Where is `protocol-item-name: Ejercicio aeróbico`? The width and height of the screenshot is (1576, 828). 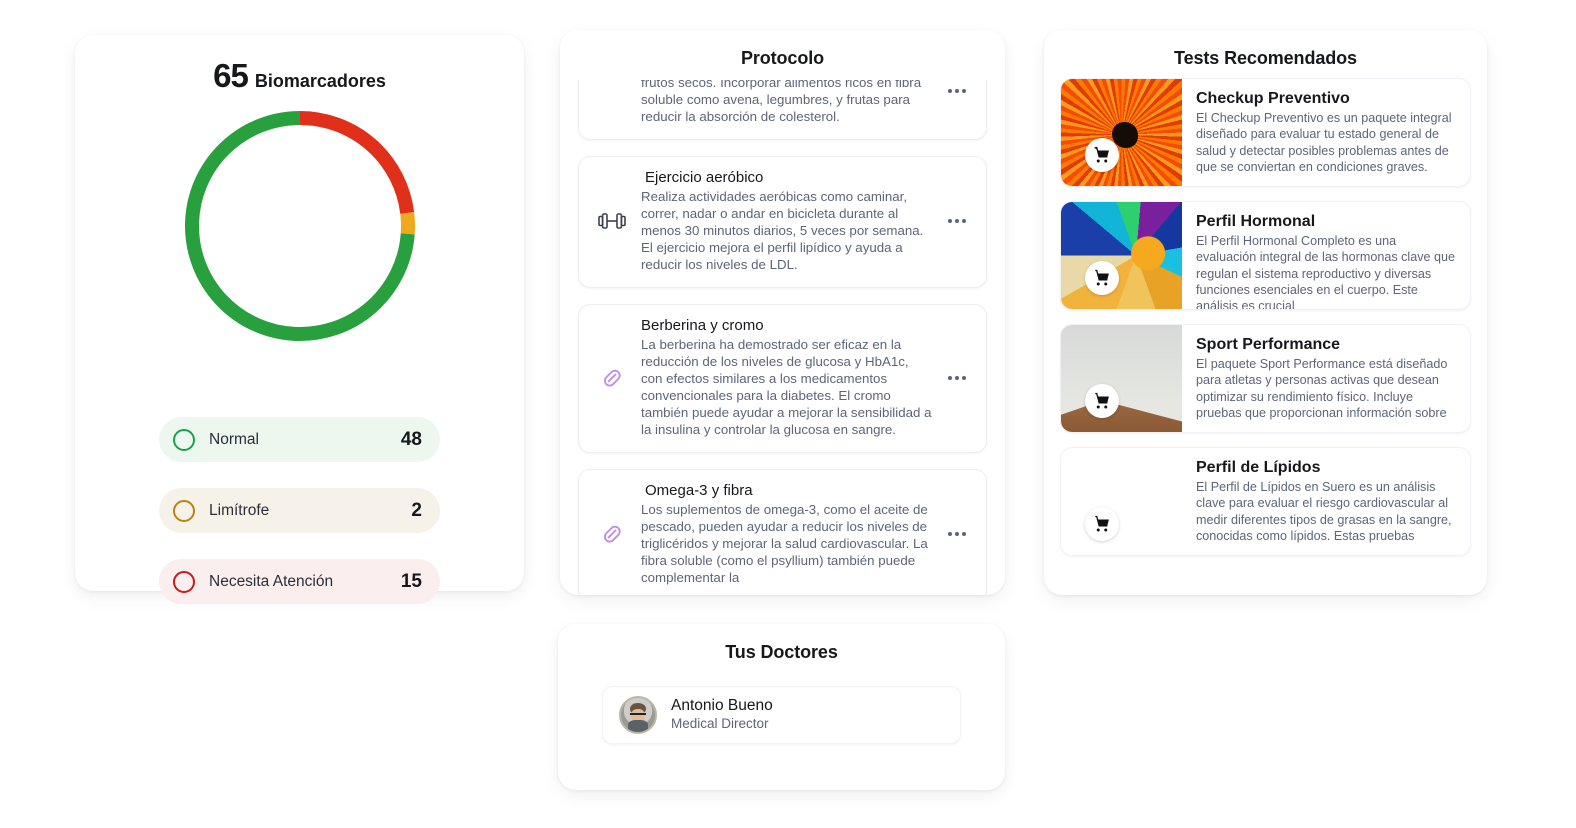 protocol-item-name: Ejercicio aeróbico is located at coordinates (704, 178).